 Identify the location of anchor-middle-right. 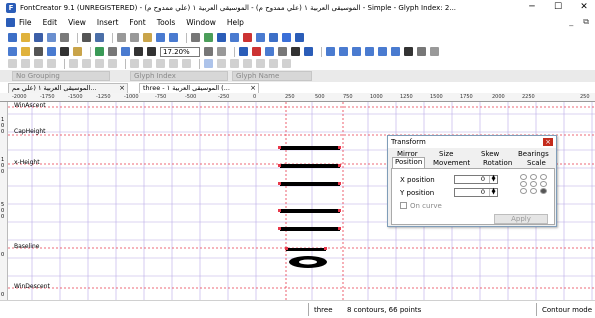
(543, 184).